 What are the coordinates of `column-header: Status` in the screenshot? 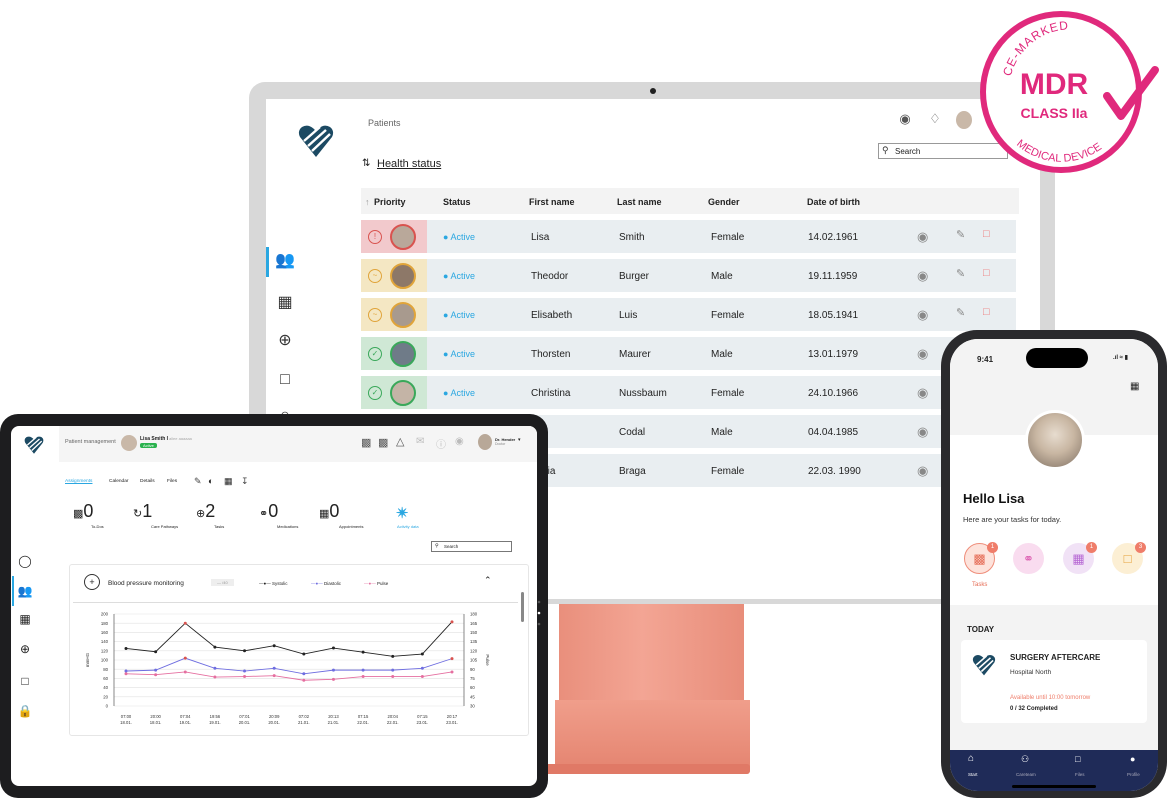 It's located at (457, 202).